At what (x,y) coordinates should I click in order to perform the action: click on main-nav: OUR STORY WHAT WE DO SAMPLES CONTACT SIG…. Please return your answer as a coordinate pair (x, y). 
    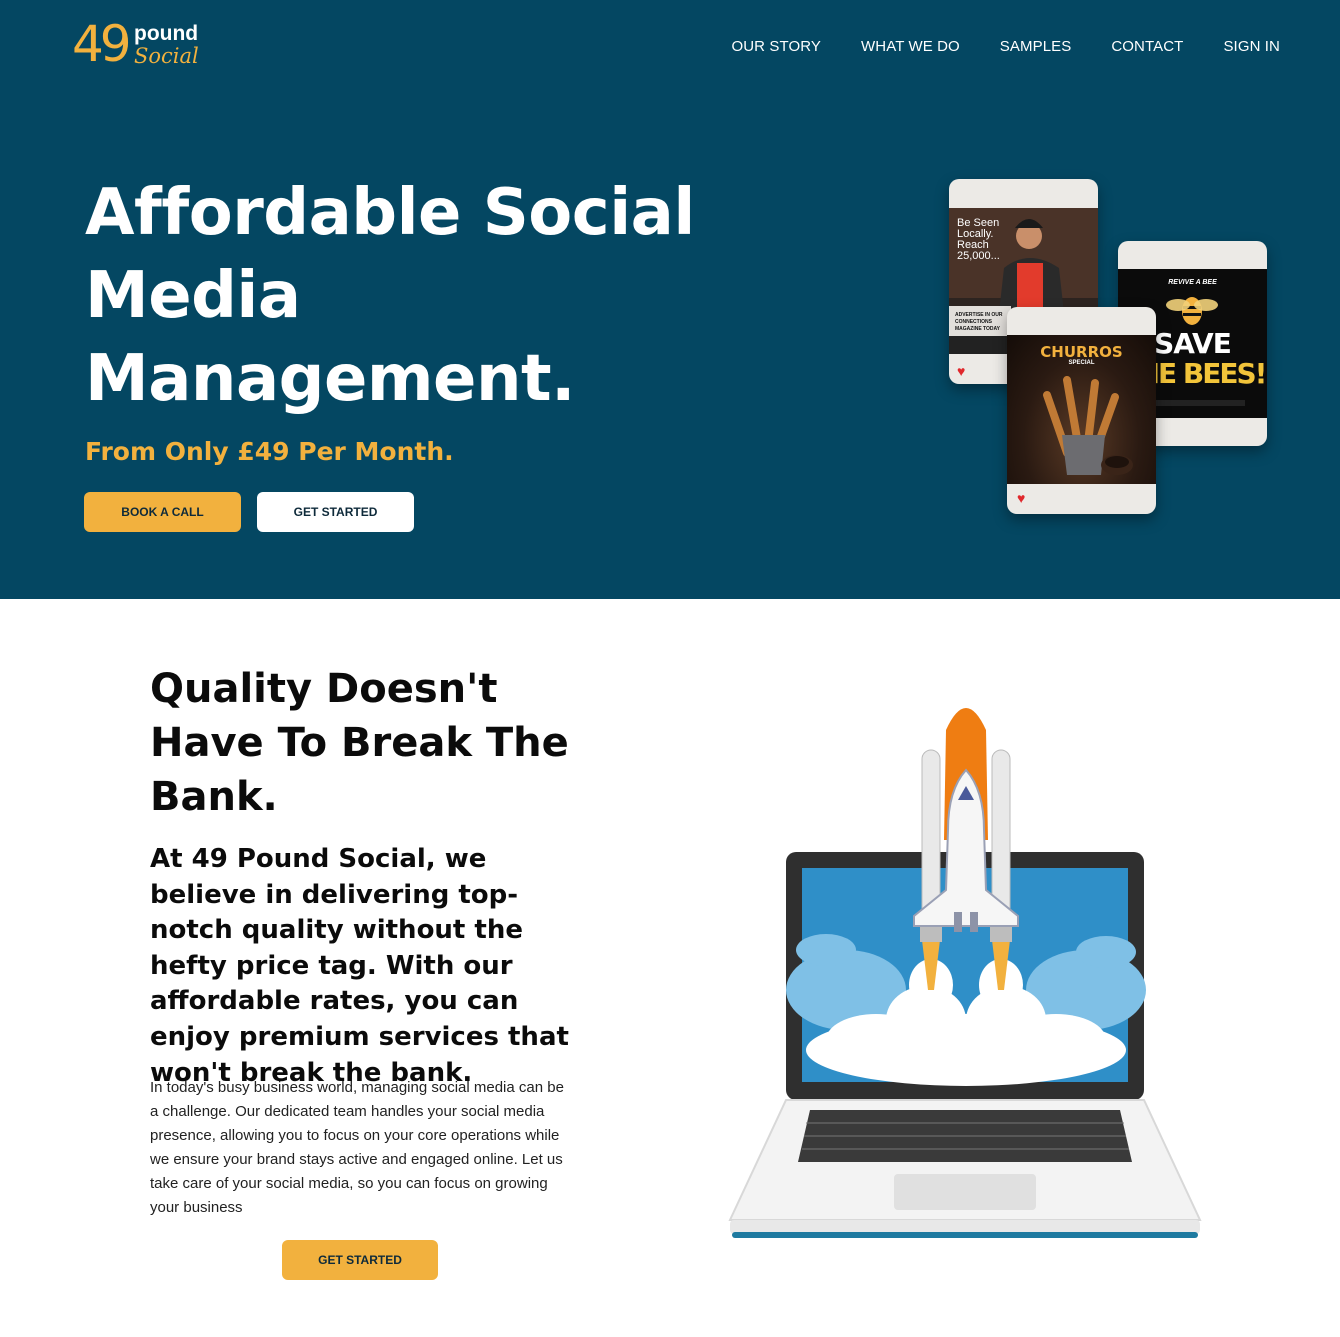
    Looking at the image, I should click on (1005, 47).